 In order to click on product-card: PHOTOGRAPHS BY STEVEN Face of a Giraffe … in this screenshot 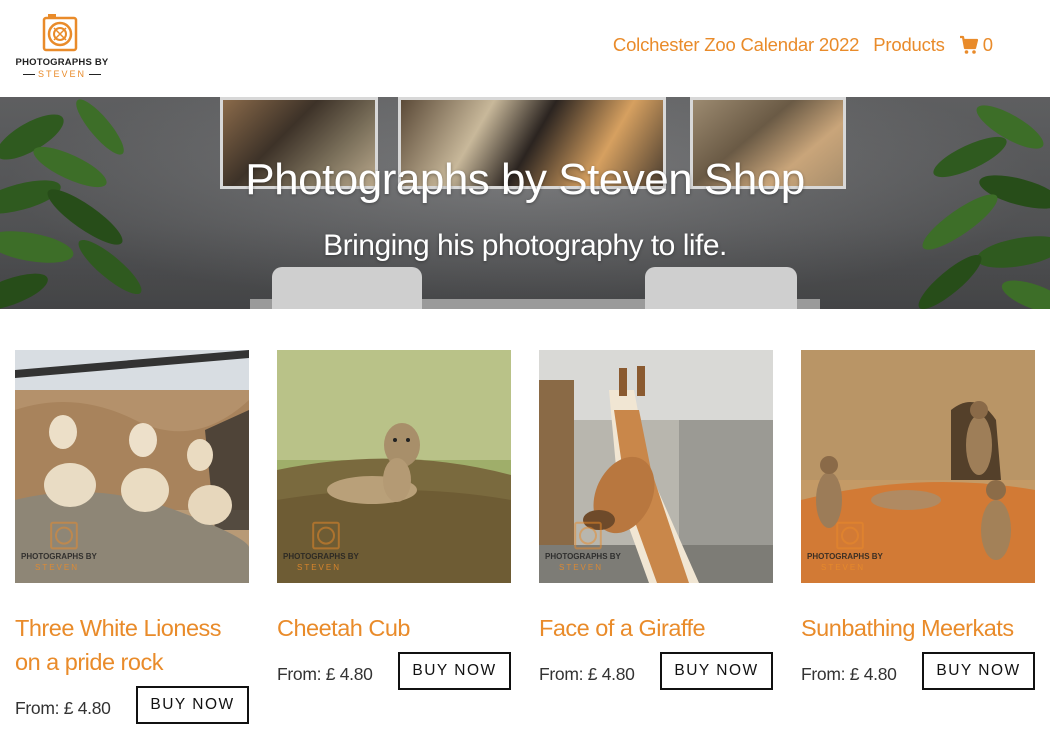, I will do `click(656, 522)`.